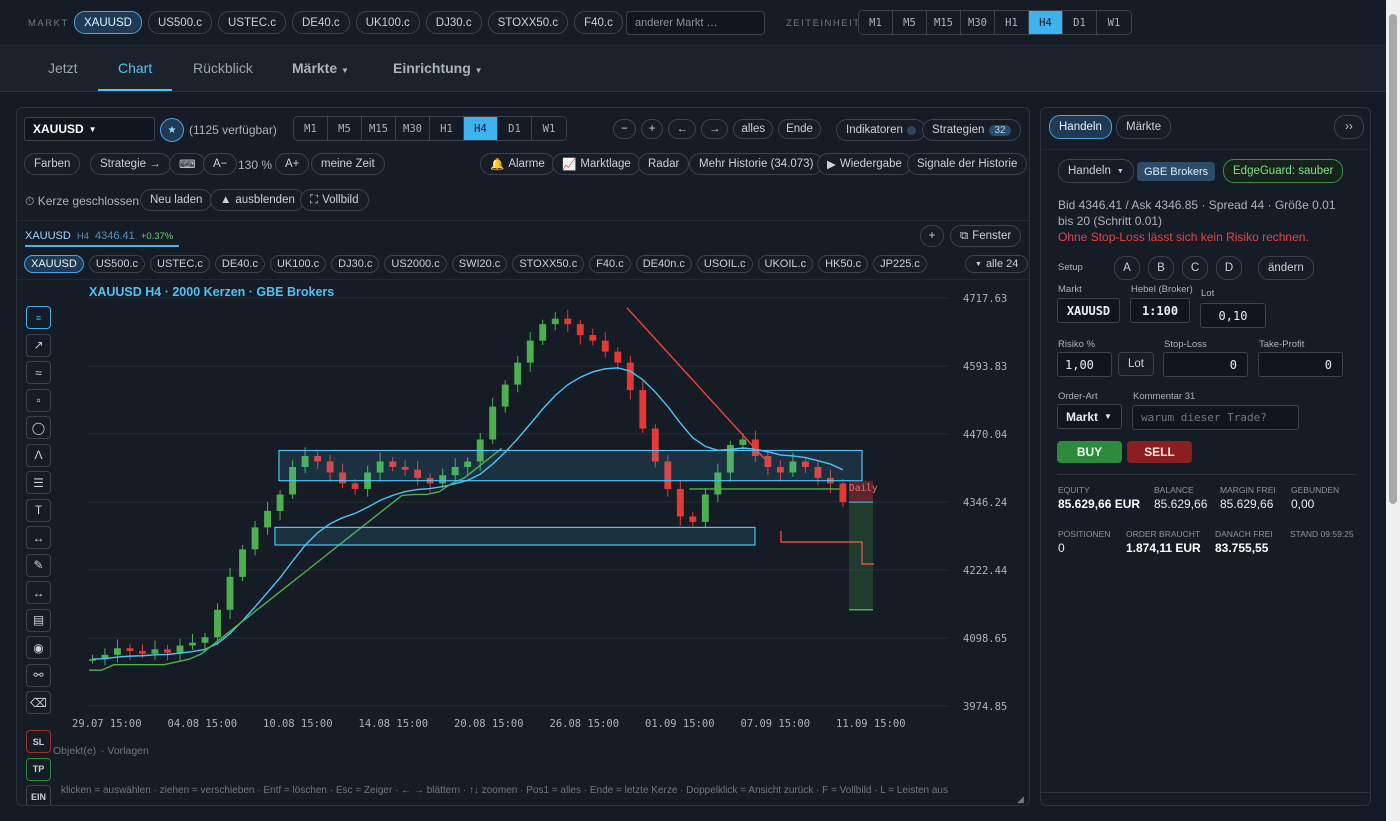 The width and height of the screenshot is (1400, 821). I want to click on reload-button: Neu laden, so click(176, 200).